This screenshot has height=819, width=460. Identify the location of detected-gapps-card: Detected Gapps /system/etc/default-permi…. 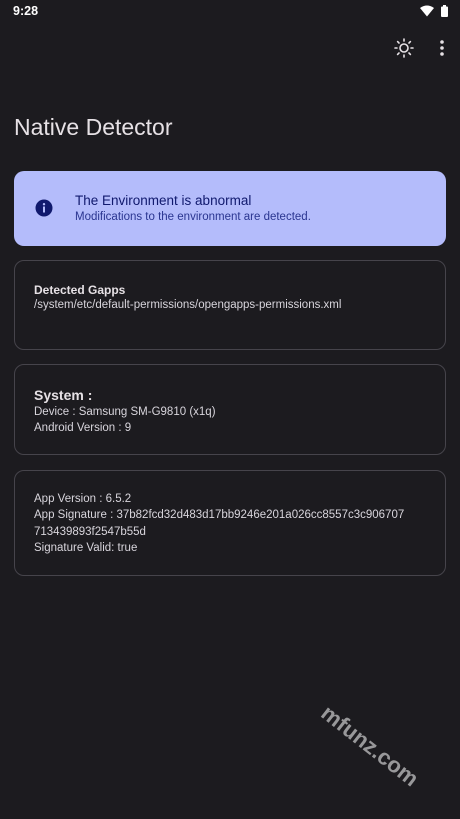
(230, 305).